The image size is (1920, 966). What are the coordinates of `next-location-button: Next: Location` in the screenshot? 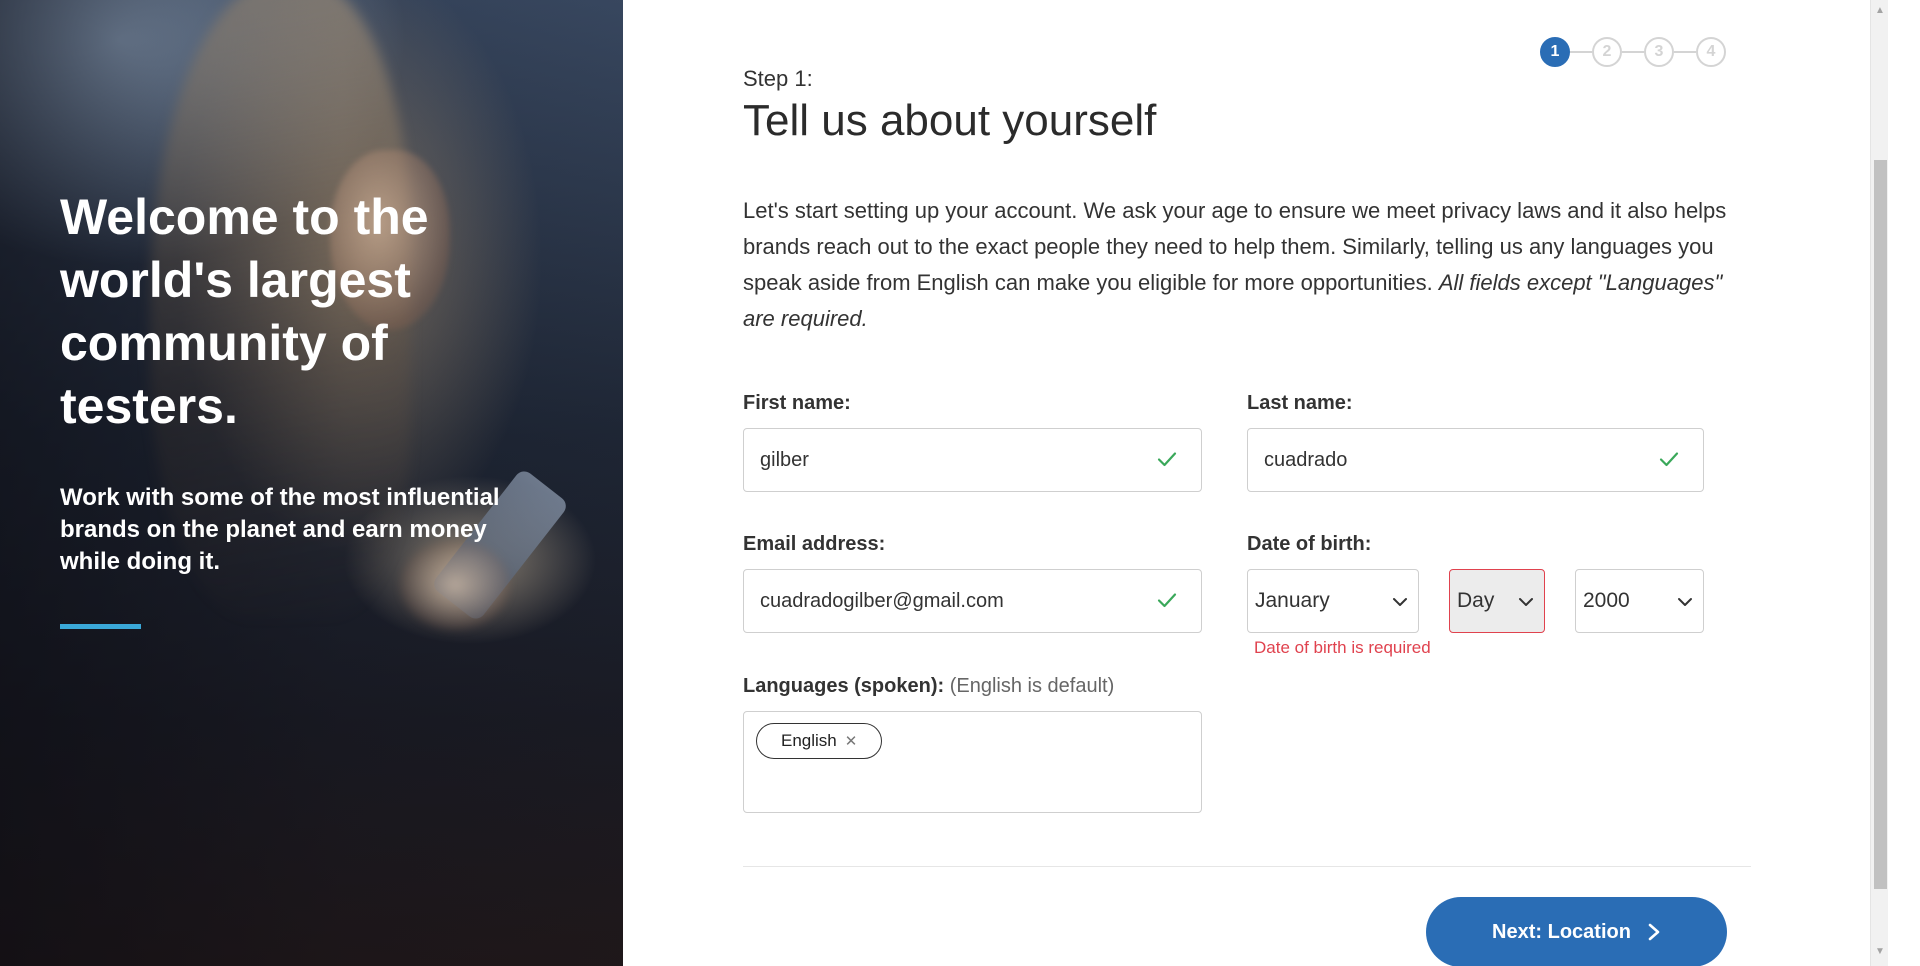 It's located at (1576, 931).